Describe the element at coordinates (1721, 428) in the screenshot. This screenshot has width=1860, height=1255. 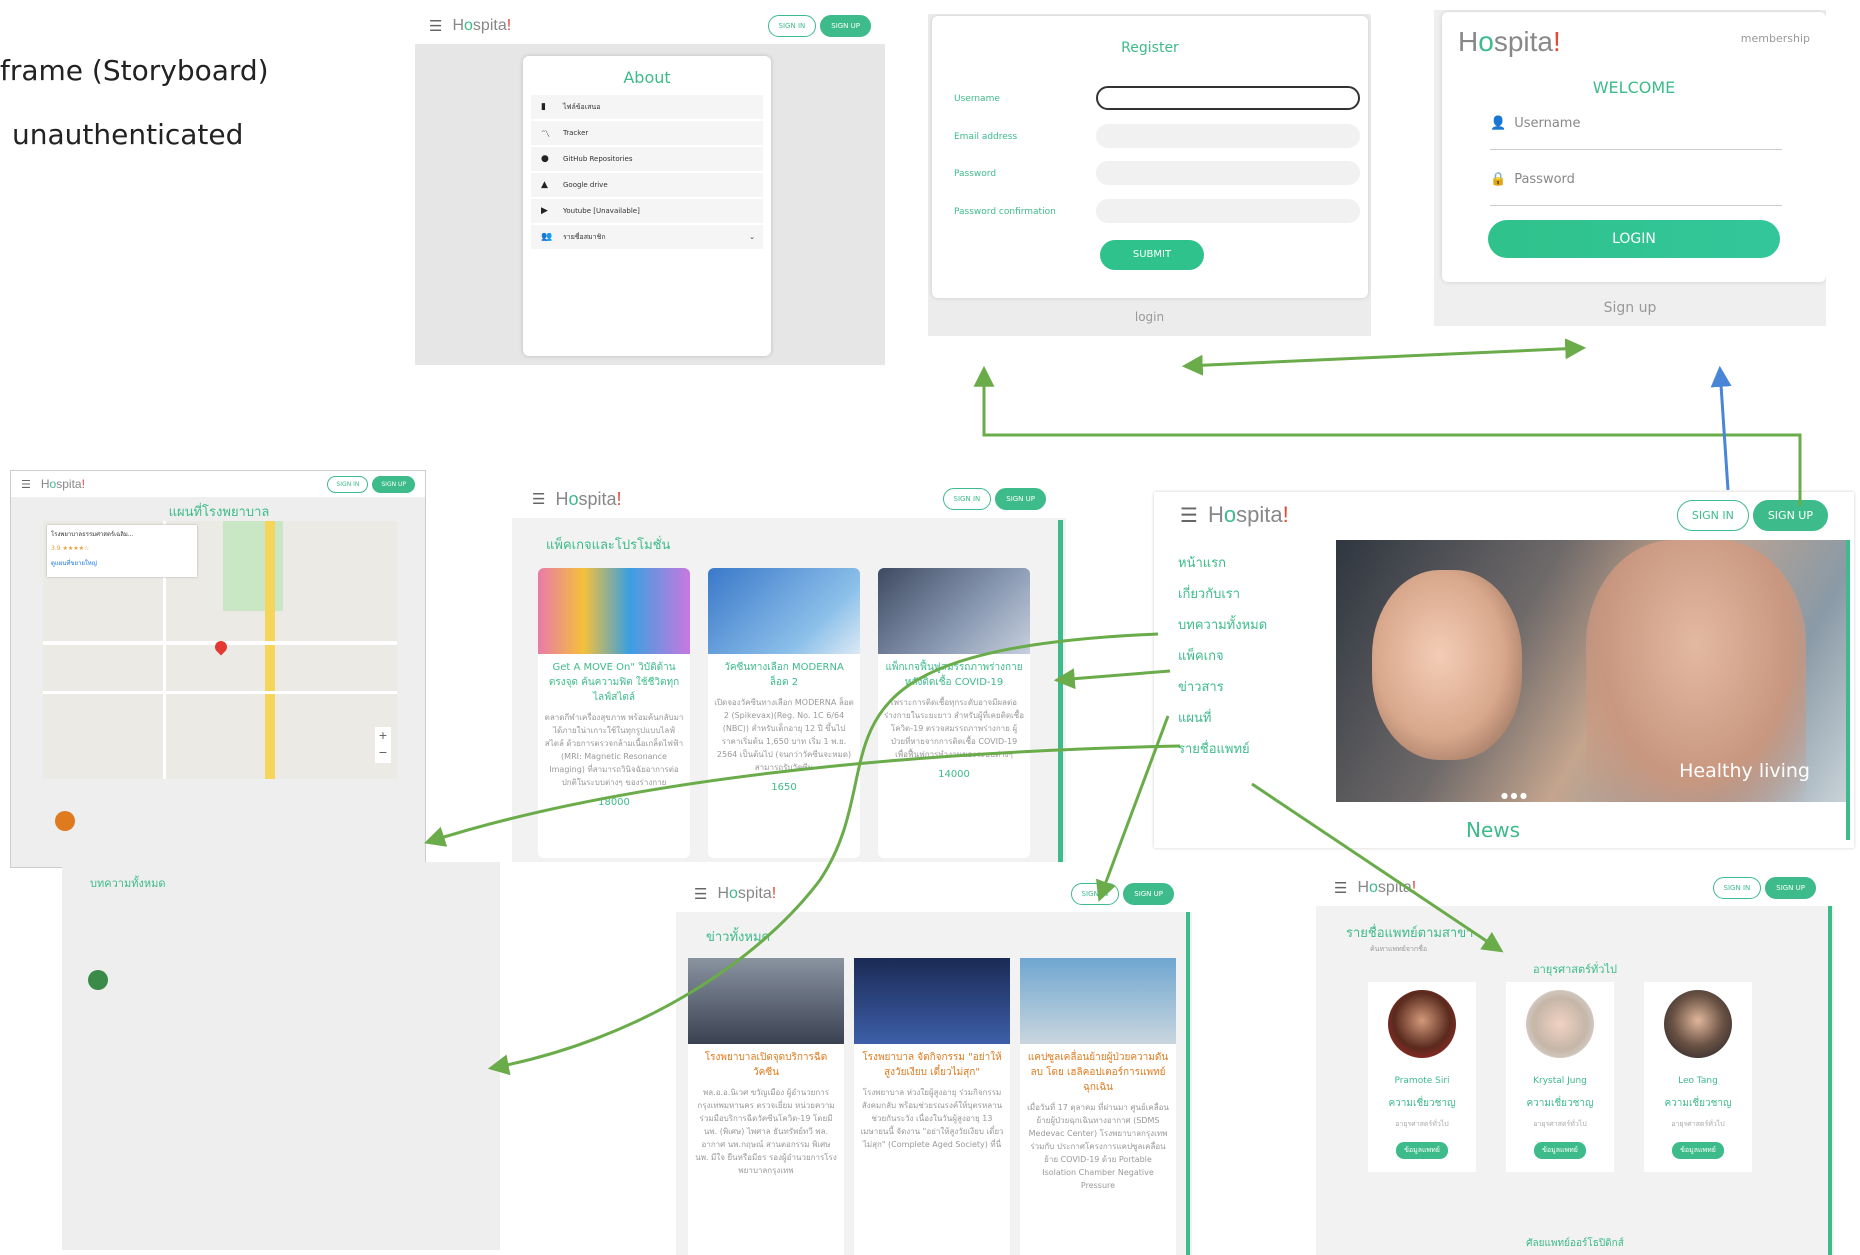
I see `arrow-signin-login` at that location.